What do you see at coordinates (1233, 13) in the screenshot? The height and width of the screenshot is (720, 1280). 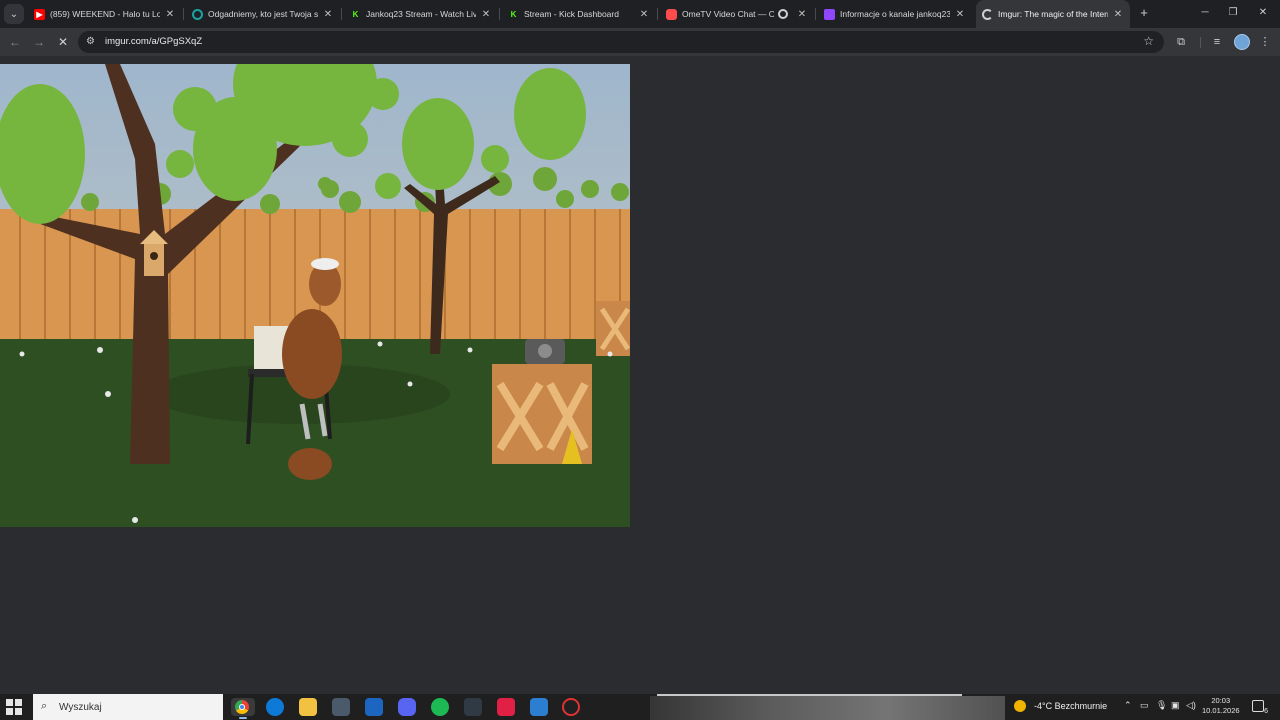 I see `maximize-button: ❐` at bounding box center [1233, 13].